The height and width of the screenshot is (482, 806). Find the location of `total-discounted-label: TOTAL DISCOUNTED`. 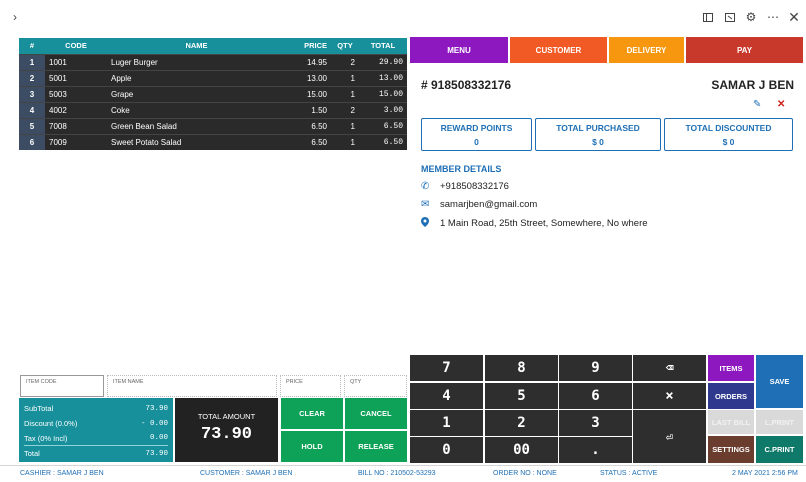

total-discounted-label: TOTAL DISCOUNTED is located at coordinates (728, 128).